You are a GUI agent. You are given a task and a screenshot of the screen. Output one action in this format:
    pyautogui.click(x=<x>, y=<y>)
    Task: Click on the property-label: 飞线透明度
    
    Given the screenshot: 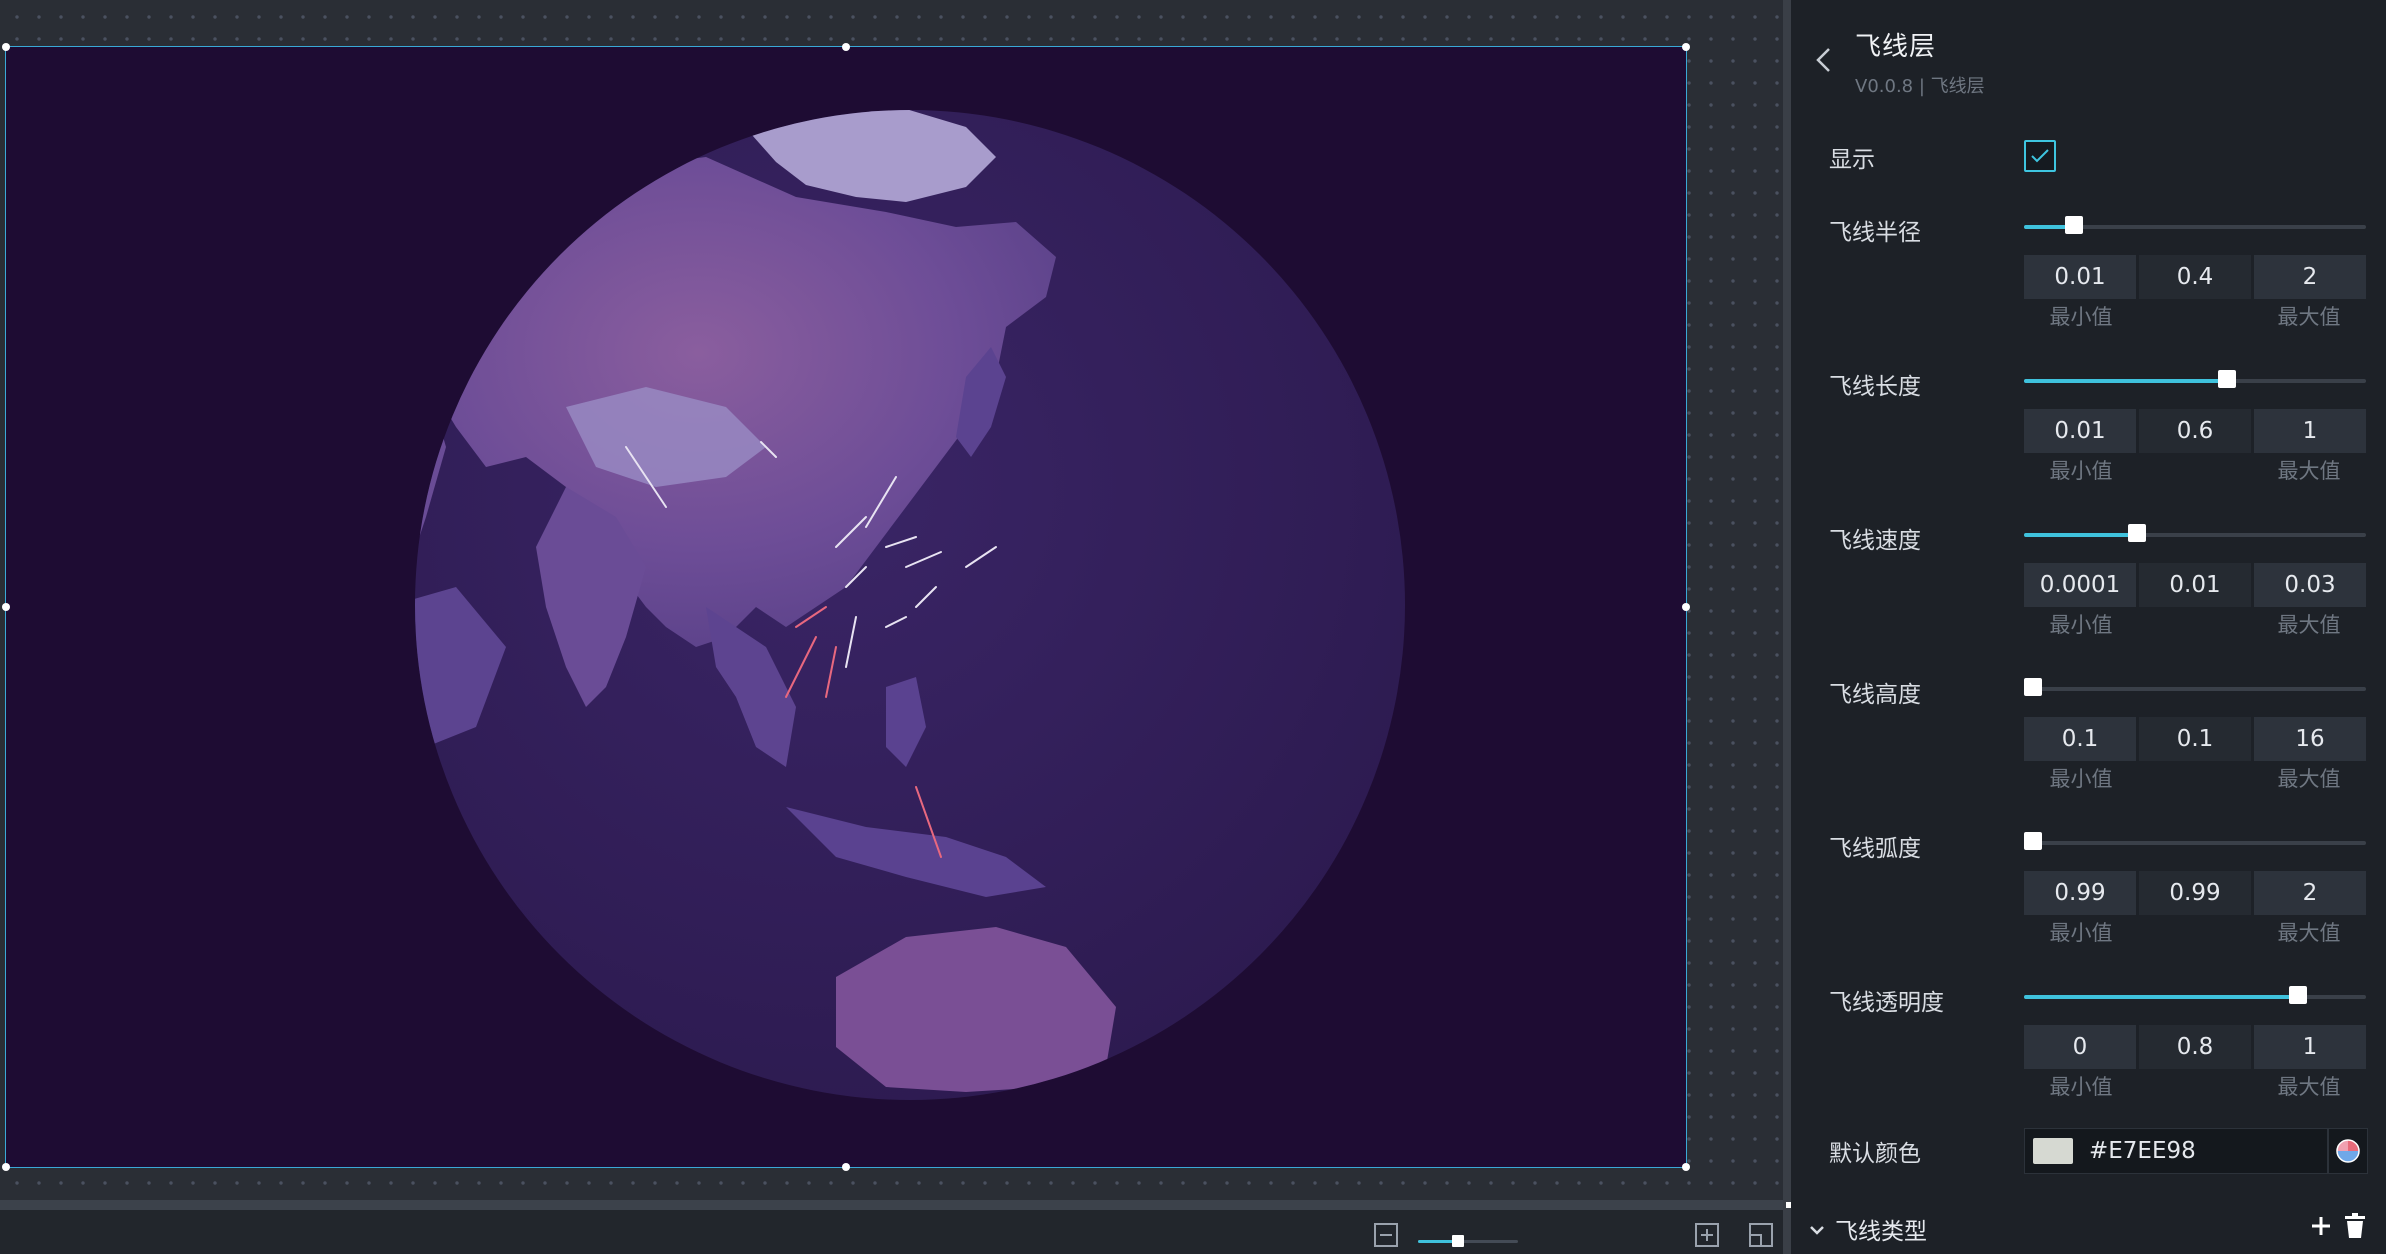 What is the action you would take?
    pyautogui.click(x=1886, y=1003)
    